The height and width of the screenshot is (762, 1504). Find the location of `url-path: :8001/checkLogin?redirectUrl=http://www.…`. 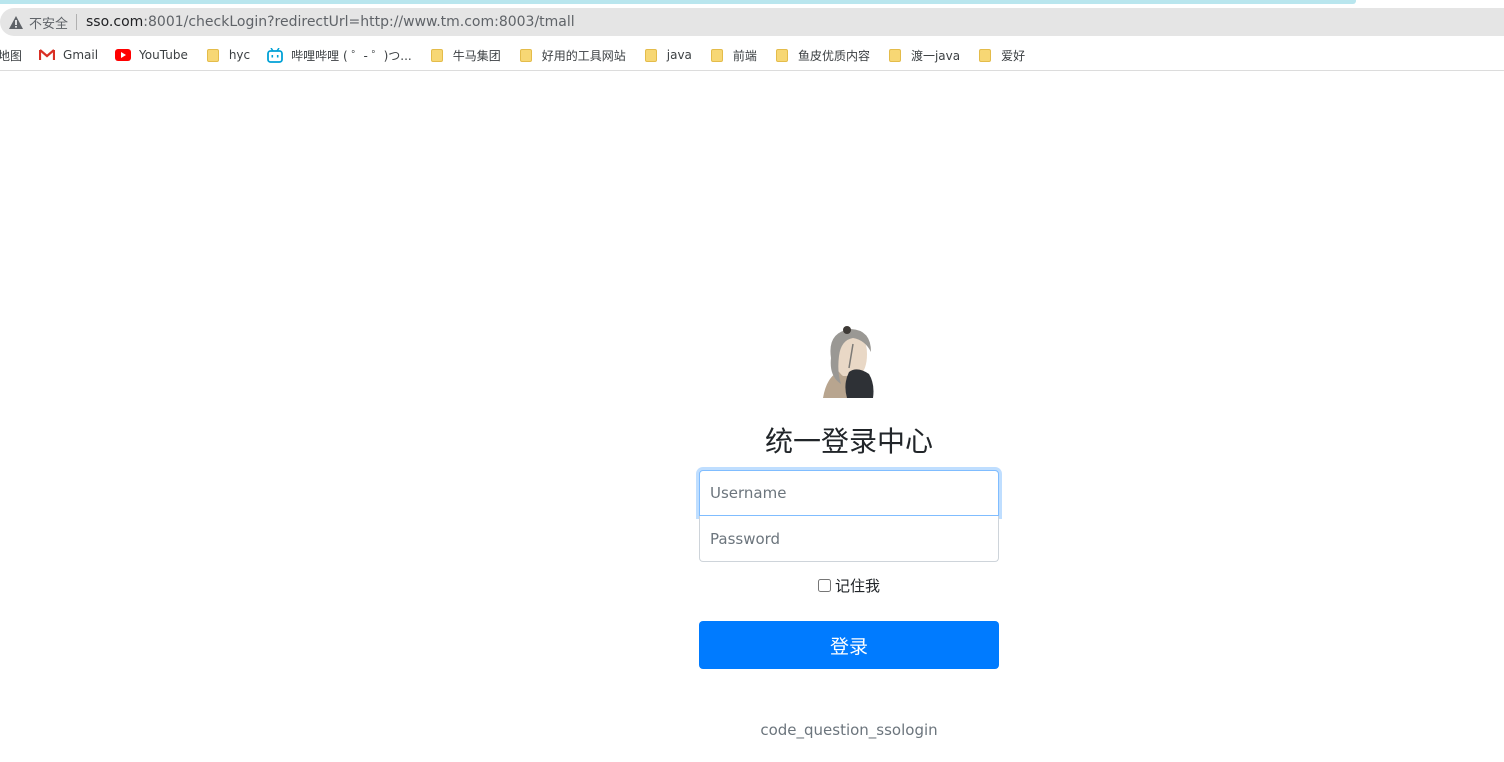

url-path: :8001/checkLogin?redirectUrl=http://www.… is located at coordinates (358, 22).